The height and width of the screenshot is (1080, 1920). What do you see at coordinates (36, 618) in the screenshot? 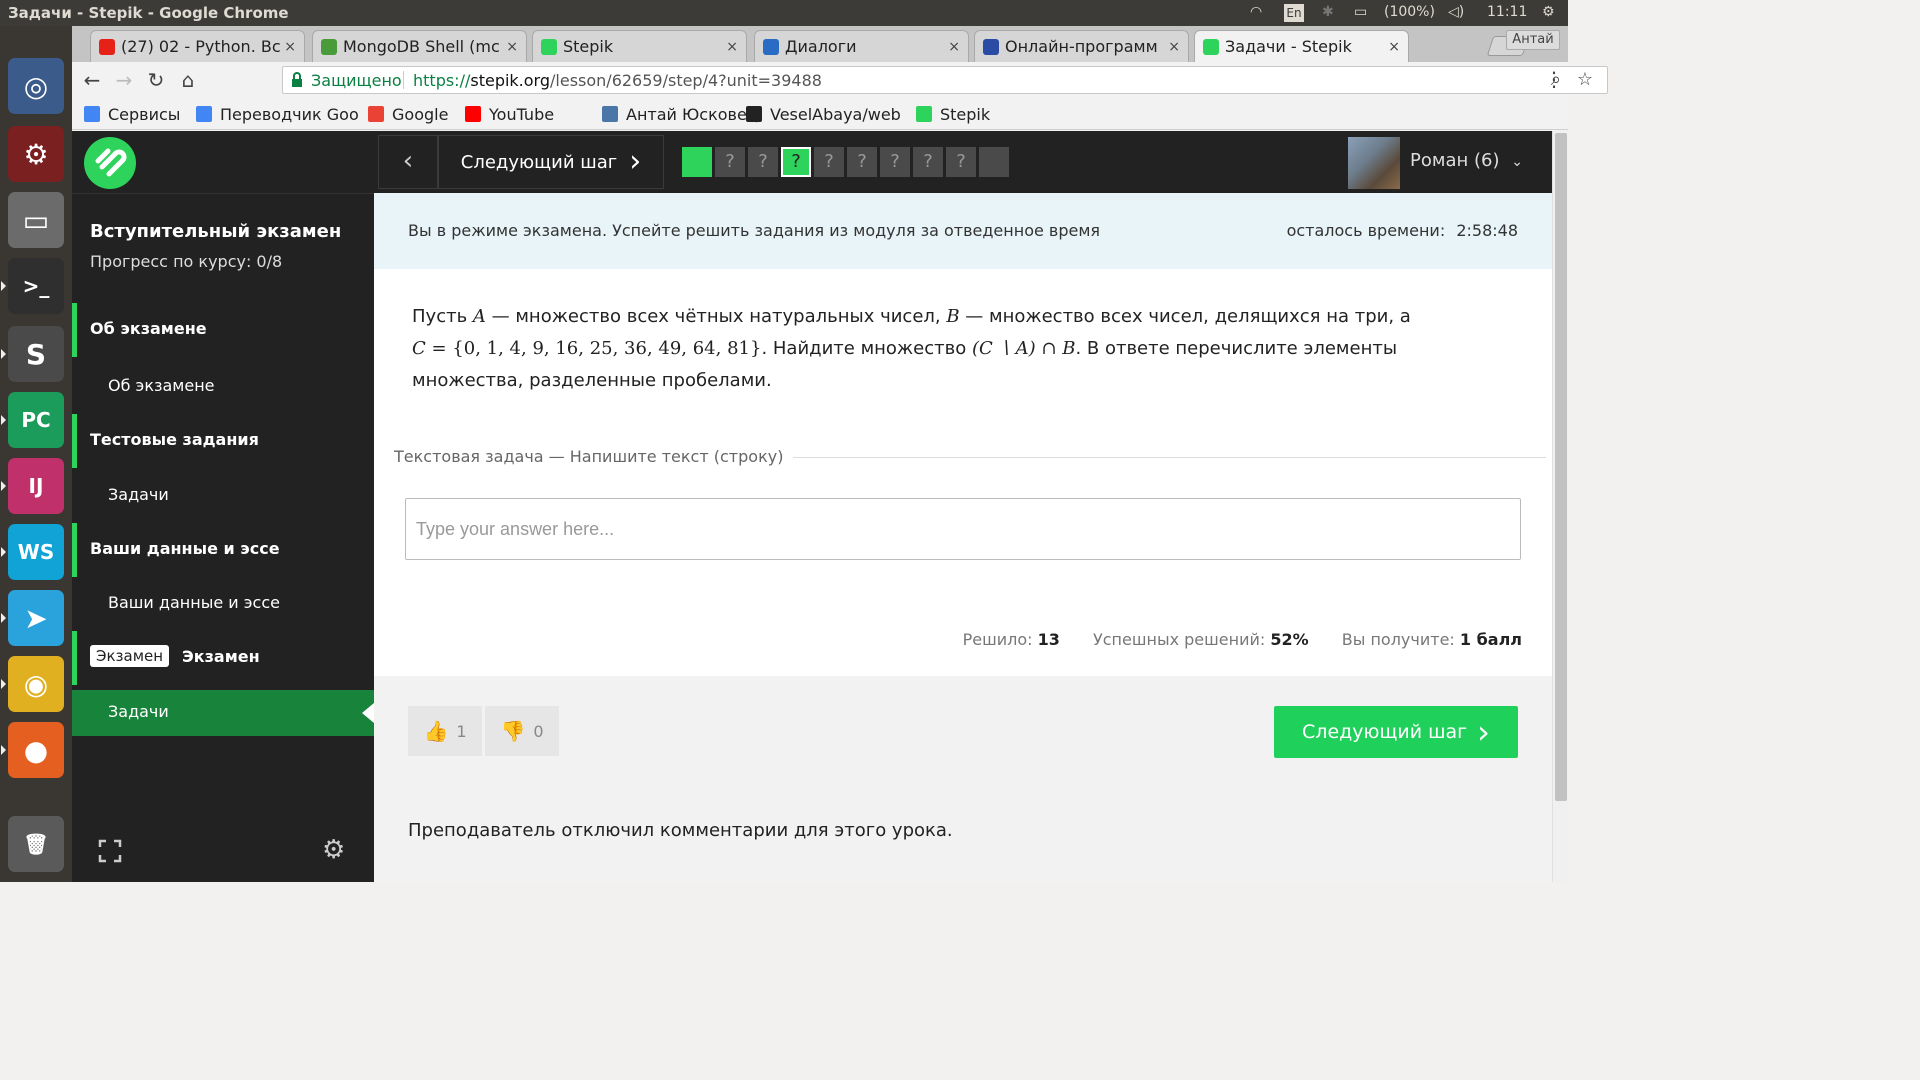
I see `launcher-telegram-icon: ➤` at bounding box center [36, 618].